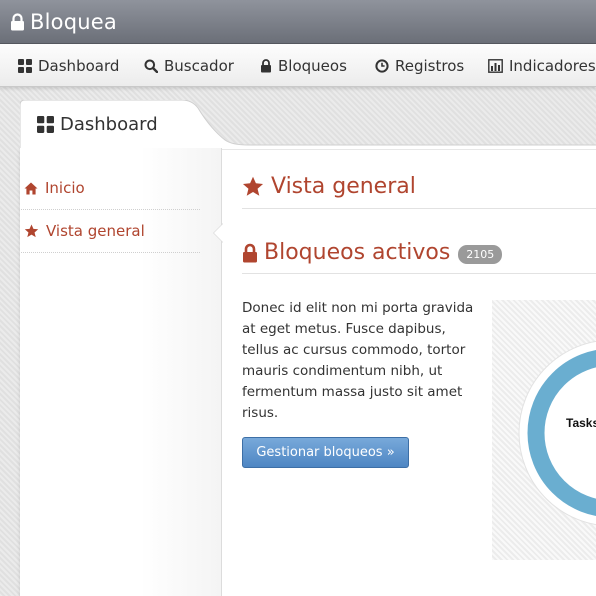 The image size is (596, 596). Describe the element at coordinates (557, 433) in the screenshot. I see `donut-chart` at that location.